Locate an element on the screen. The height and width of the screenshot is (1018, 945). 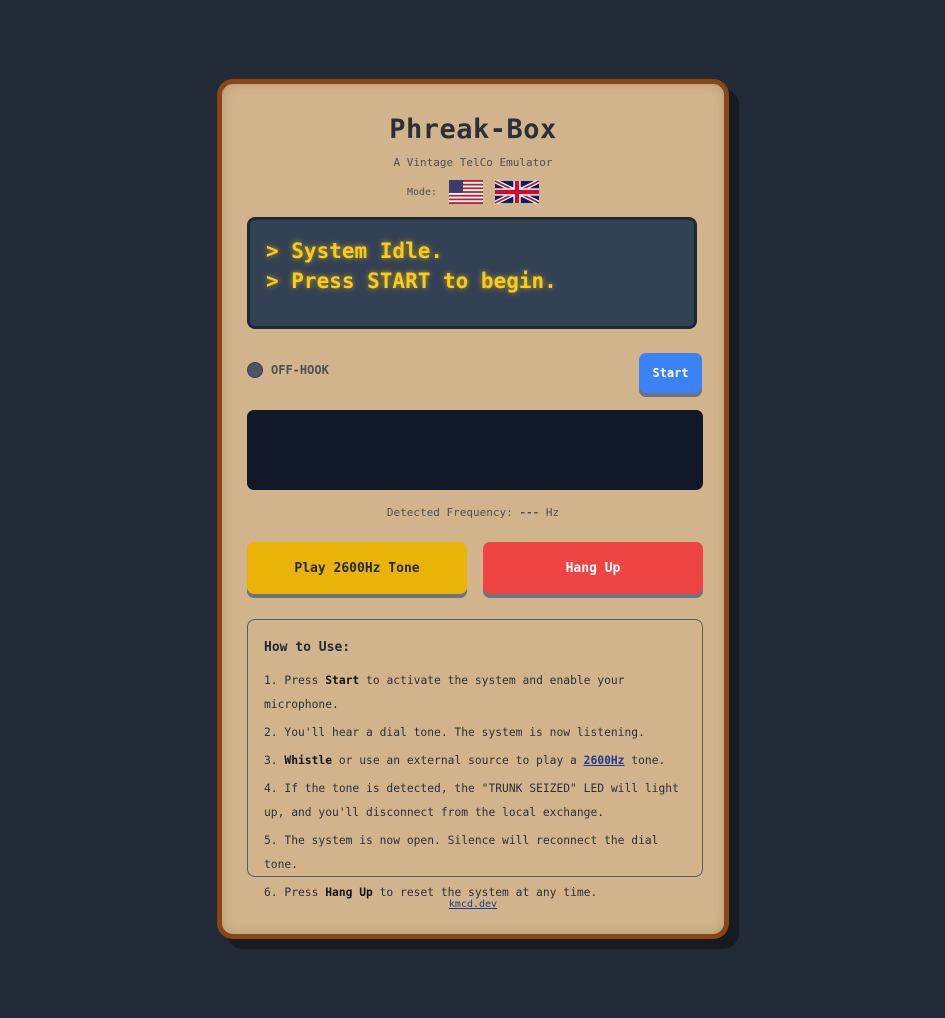
mode-selector: Mode: is located at coordinates (473, 192).